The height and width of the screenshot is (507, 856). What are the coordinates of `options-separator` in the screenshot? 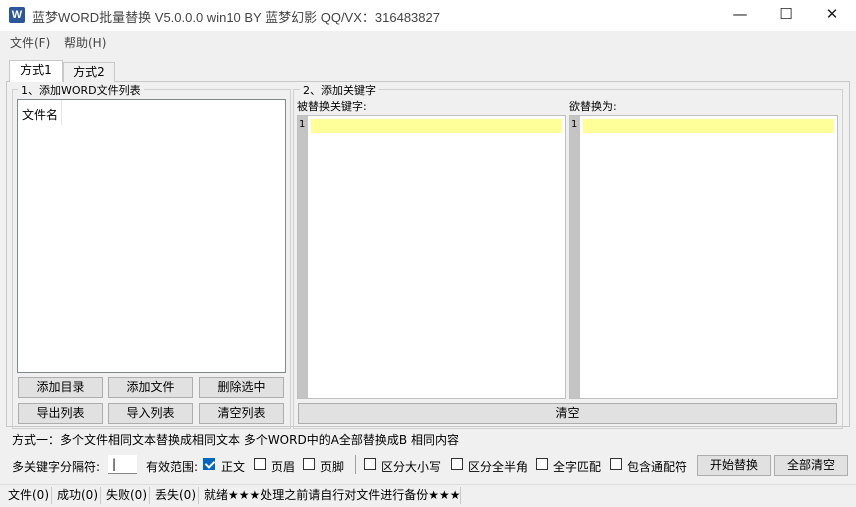 It's located at (355, 464).